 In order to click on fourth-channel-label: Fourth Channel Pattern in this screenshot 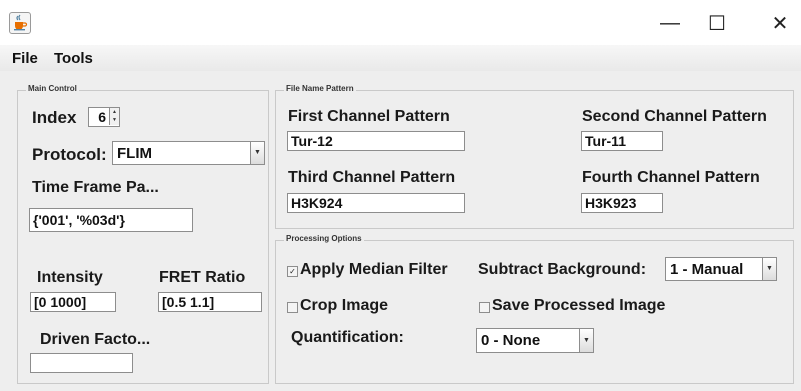, I will do `click(671, 177)`.